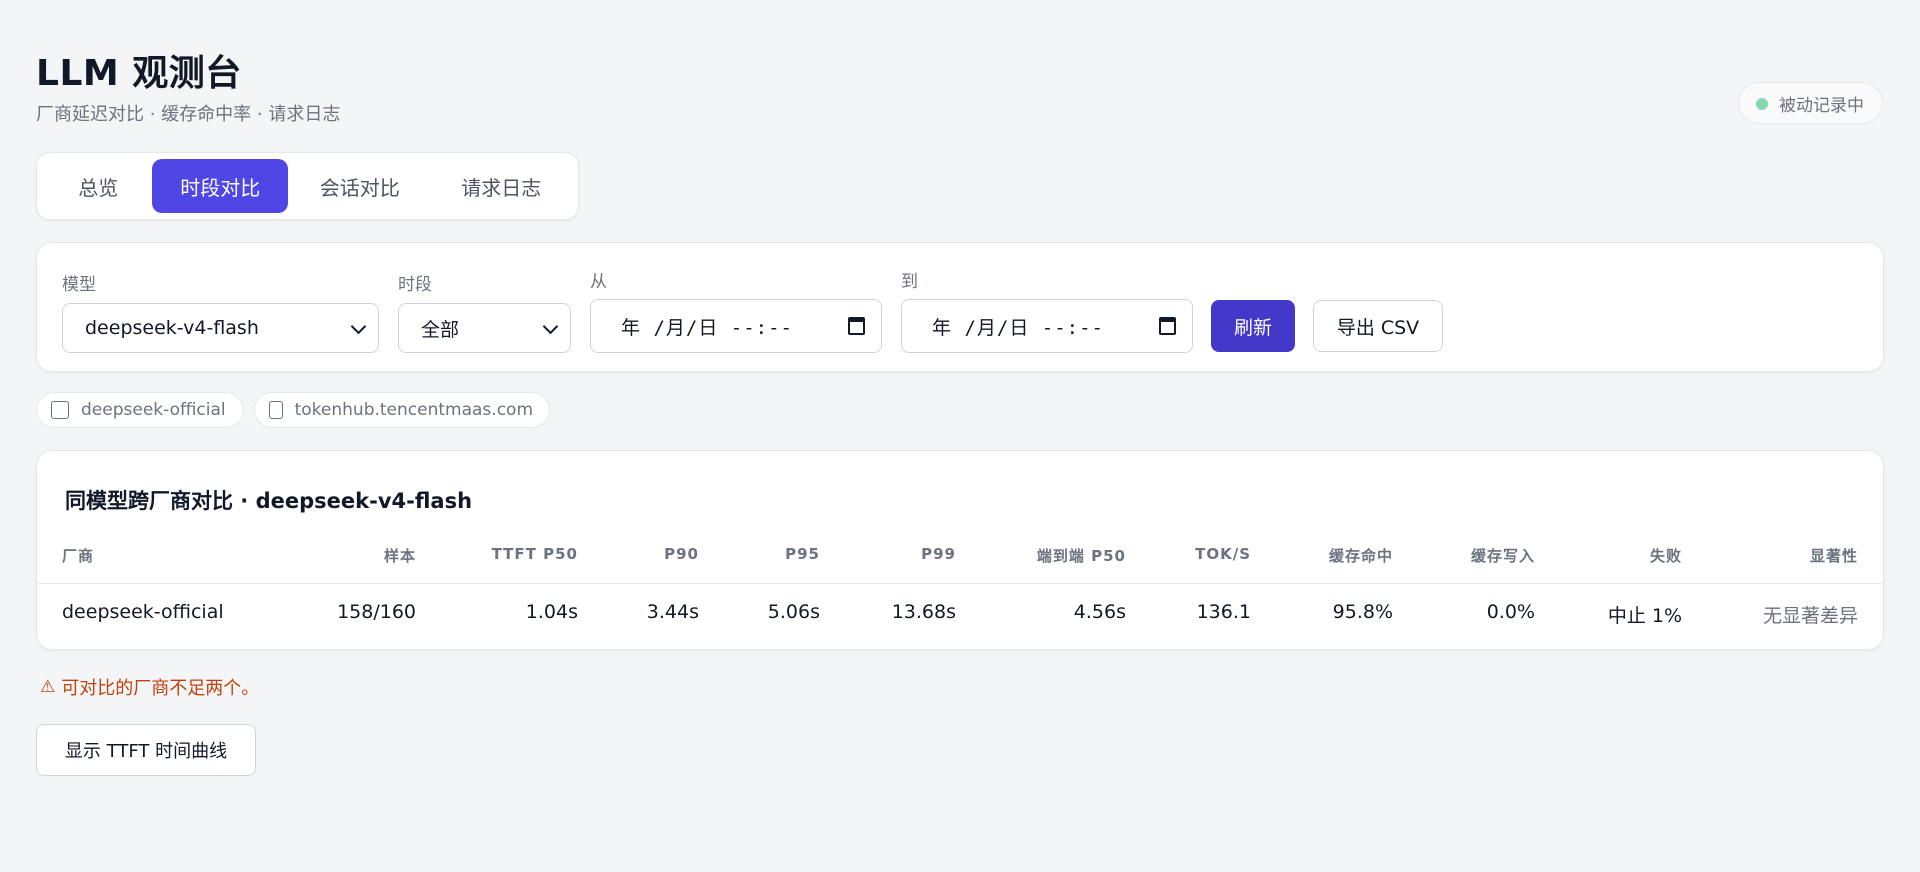 This screenshot has height=872, width=1920. I want to click on column-header-cache-write: 缓存写入, so click(1502, 556).